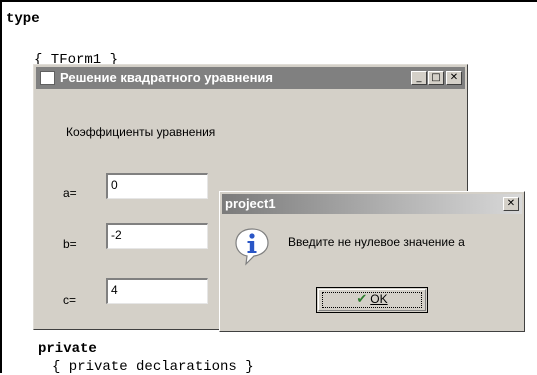  I want to click on dialog-close-button: ✕, so click(511, 204).